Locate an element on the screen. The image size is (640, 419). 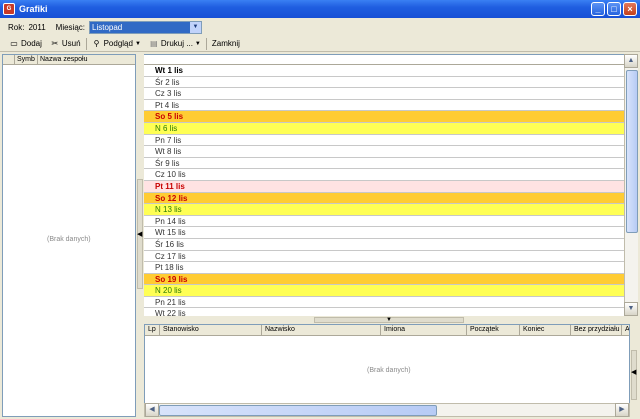
day-row: Pt 18 lis is located at coordinates (384, 268).